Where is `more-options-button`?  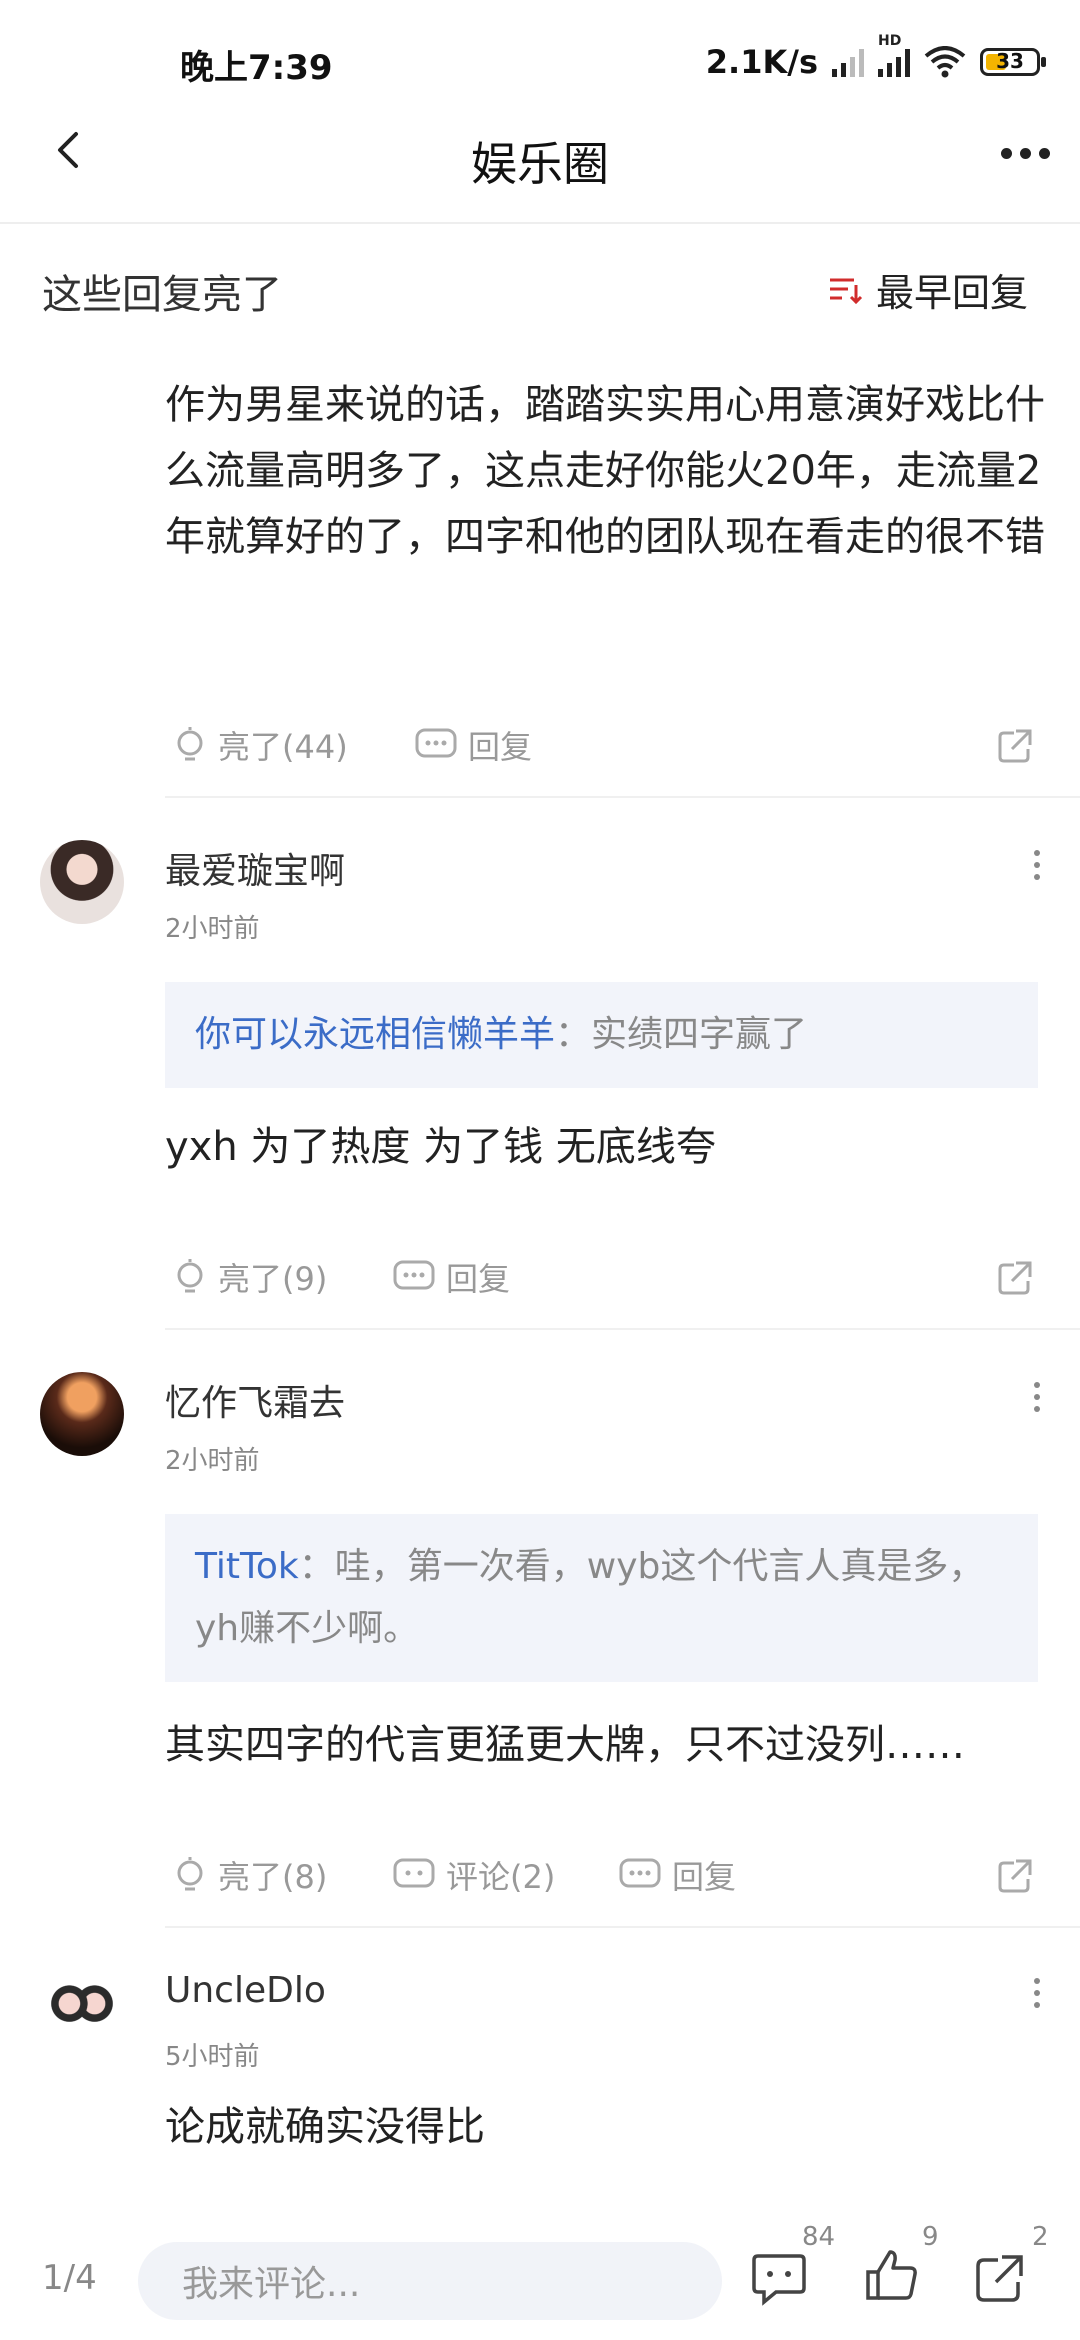
more-options-button is located at coordinates (1025, 153).